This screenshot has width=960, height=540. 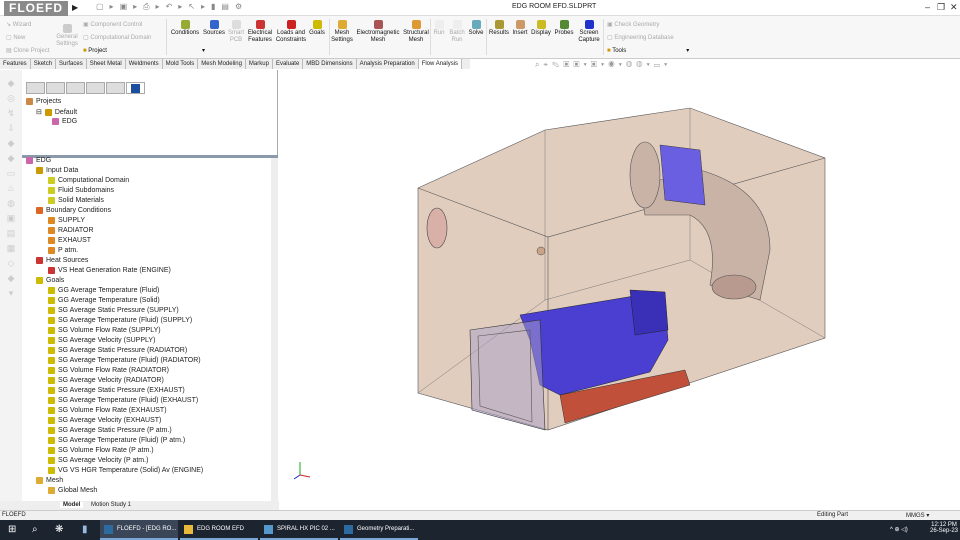 I want to click on tree-goal: SG Average Velocity (RADIATOR), so click(x=106, y=380).